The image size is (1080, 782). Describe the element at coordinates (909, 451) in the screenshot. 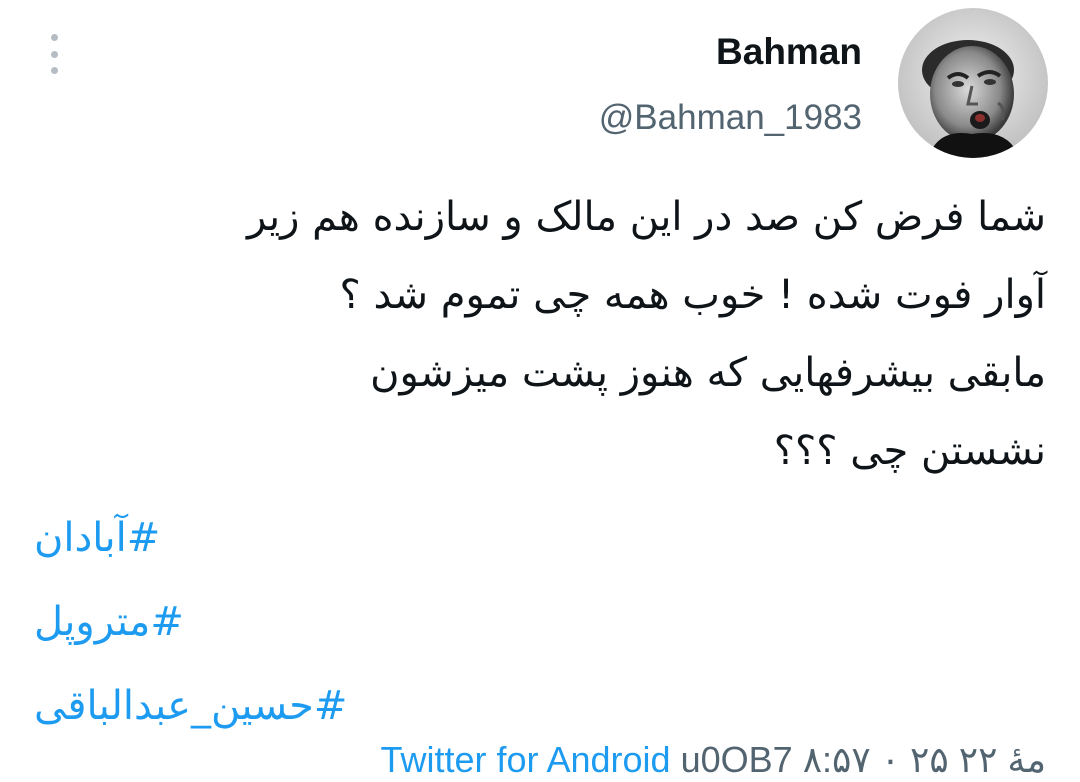

I see `tweet-line: نشستن چی ؟؟؟` at that location.